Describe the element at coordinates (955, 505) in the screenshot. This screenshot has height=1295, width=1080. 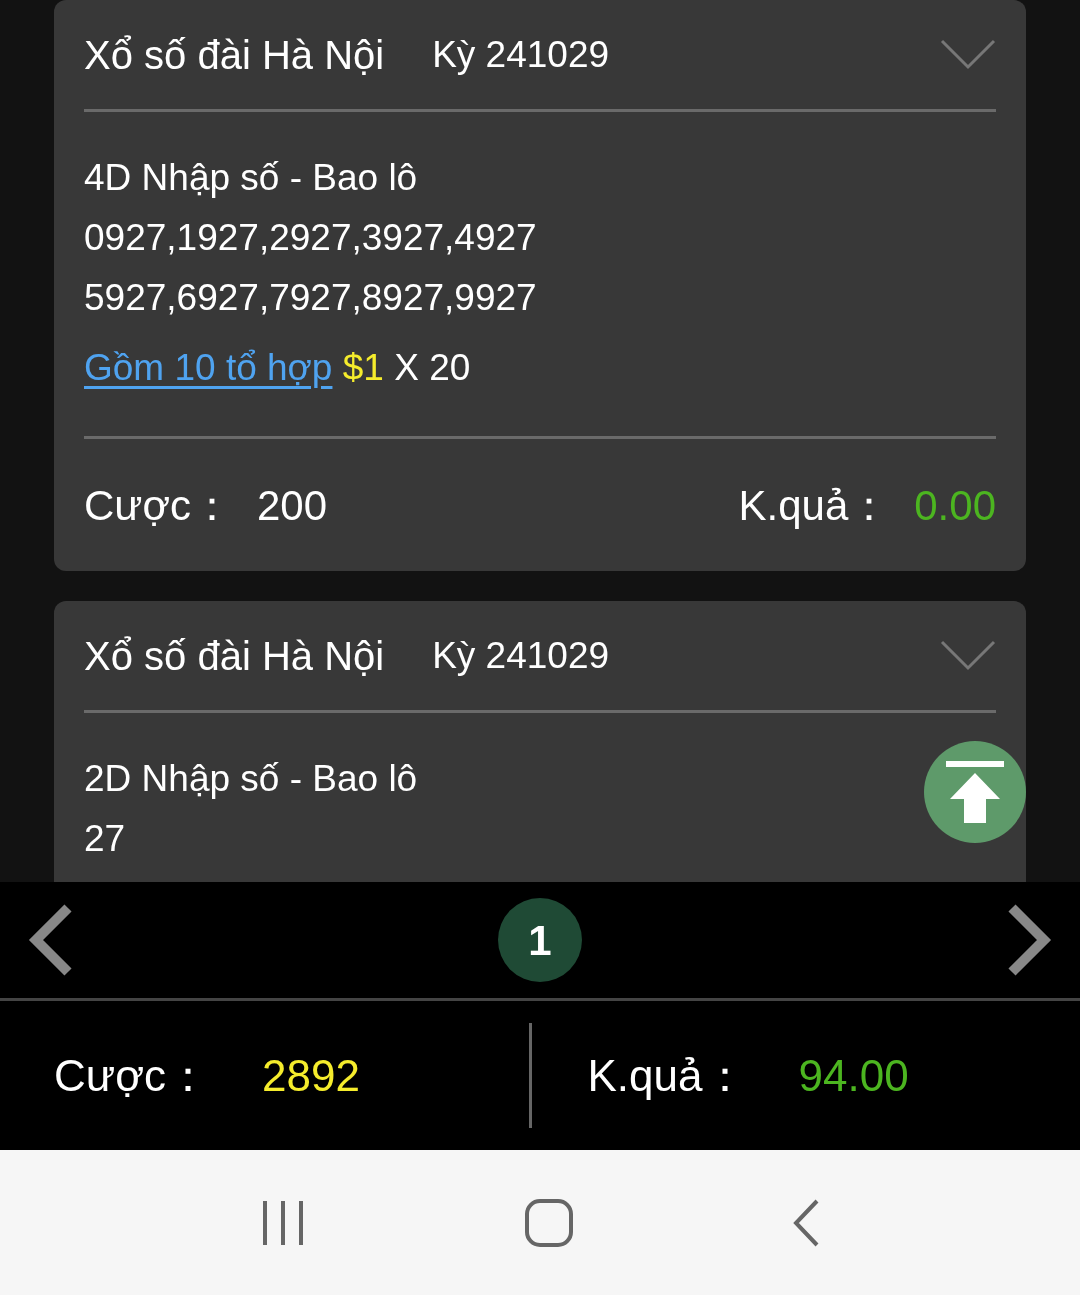
I see `result-amount: 0.00` at that location.